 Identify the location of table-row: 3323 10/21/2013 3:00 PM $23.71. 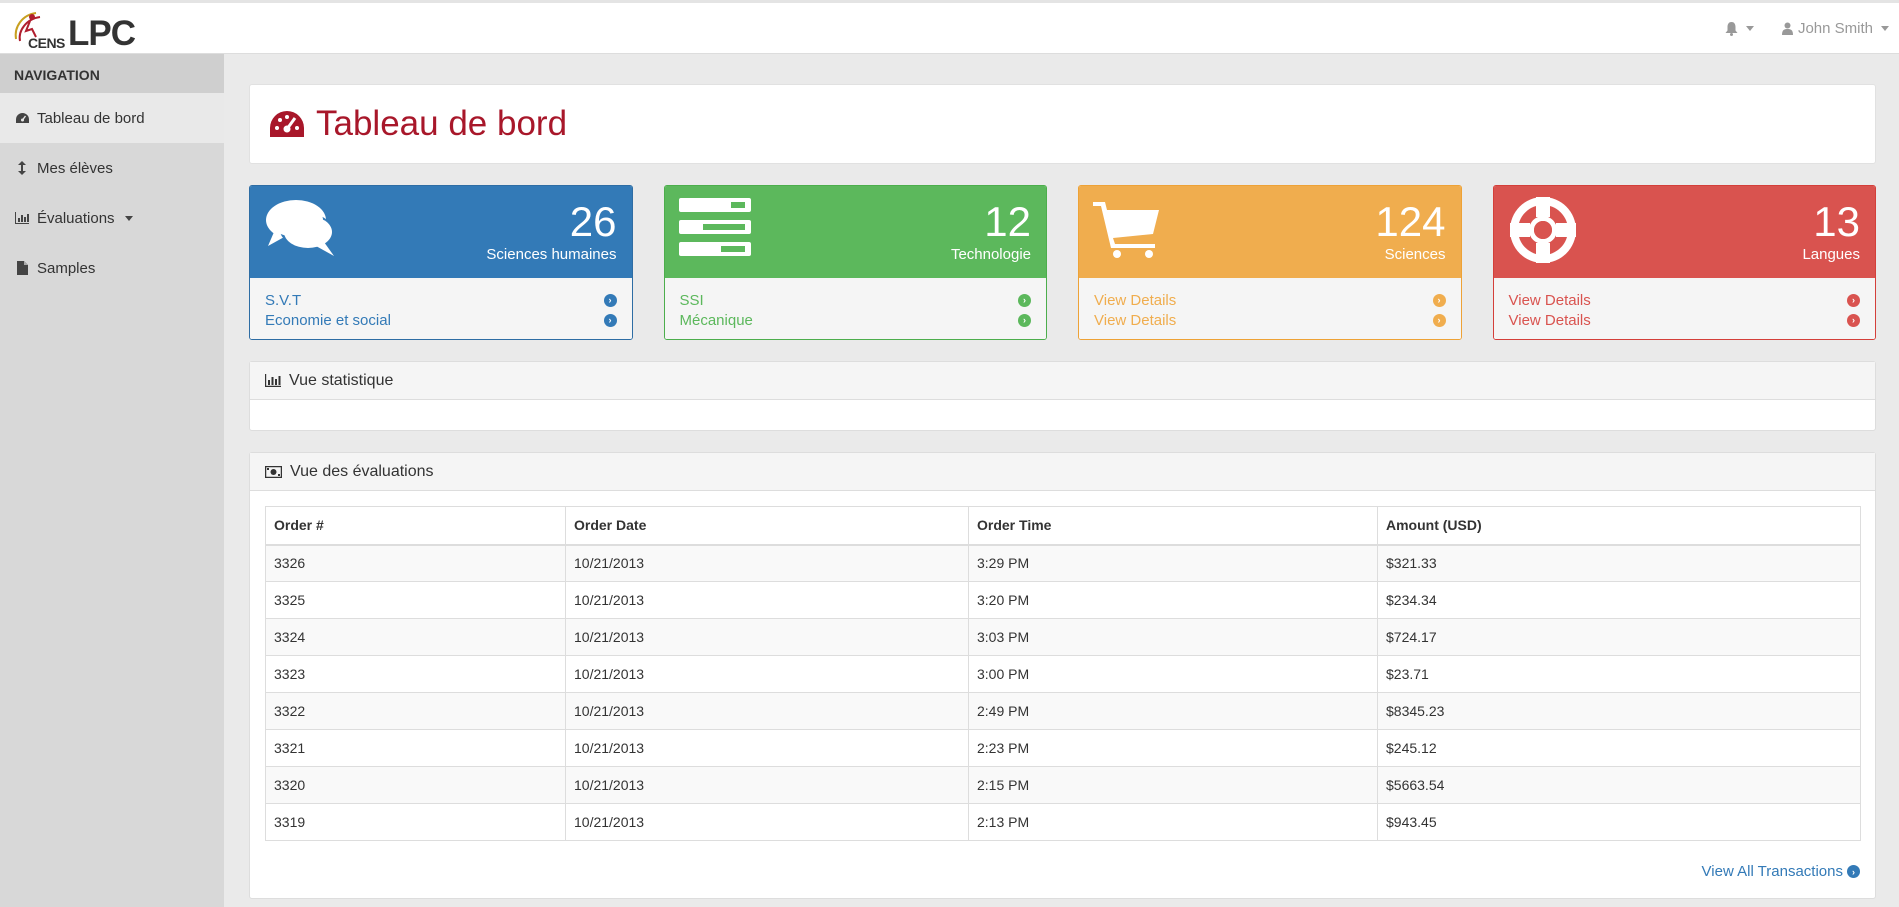
(1063, 674).